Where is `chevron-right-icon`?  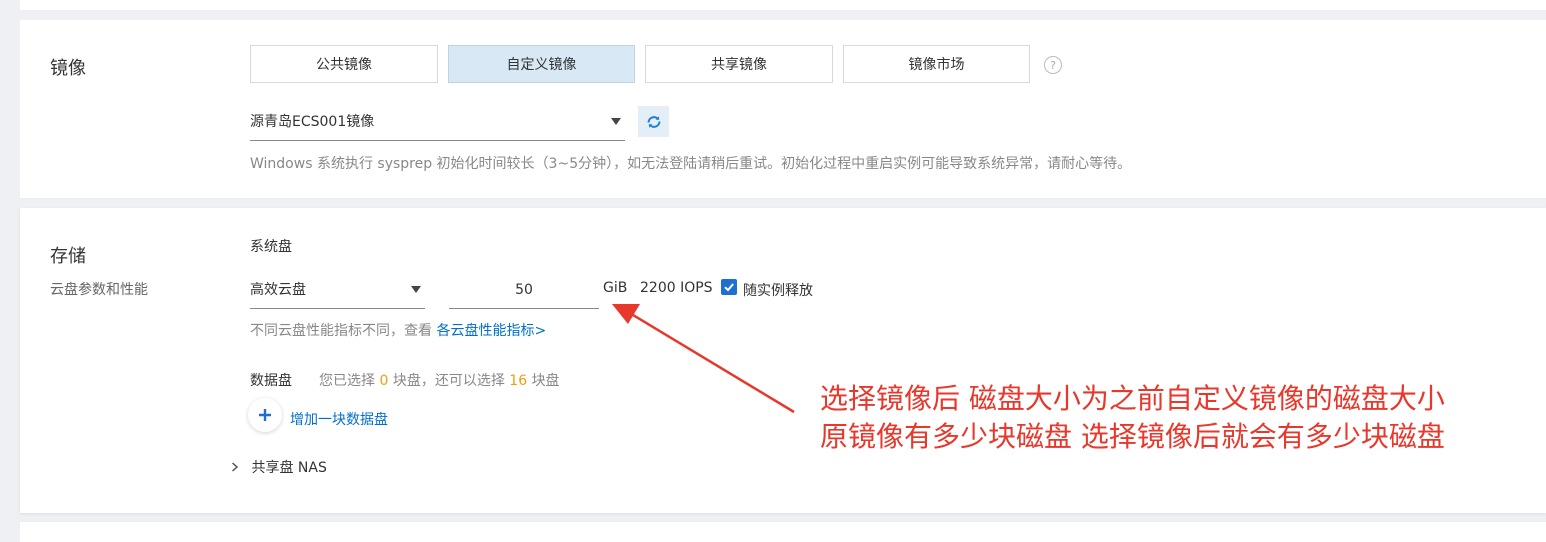
chevron-right-icon is located at coordinates (235, 467).